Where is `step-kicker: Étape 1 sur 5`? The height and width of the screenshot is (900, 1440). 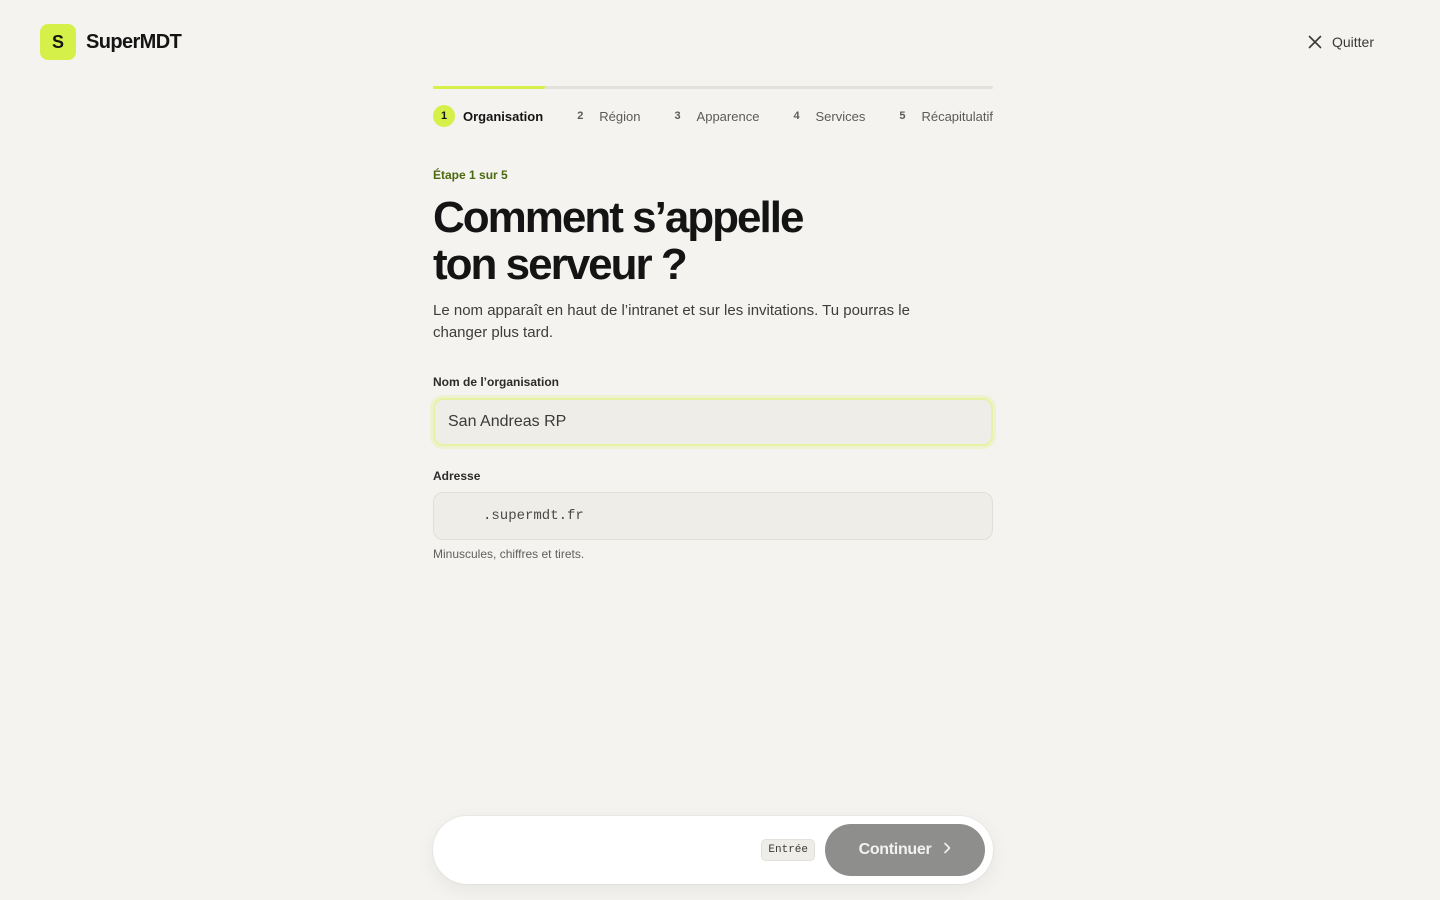 step-kicker: Étape 1 sur 5 is located at coordinates (470, 175).